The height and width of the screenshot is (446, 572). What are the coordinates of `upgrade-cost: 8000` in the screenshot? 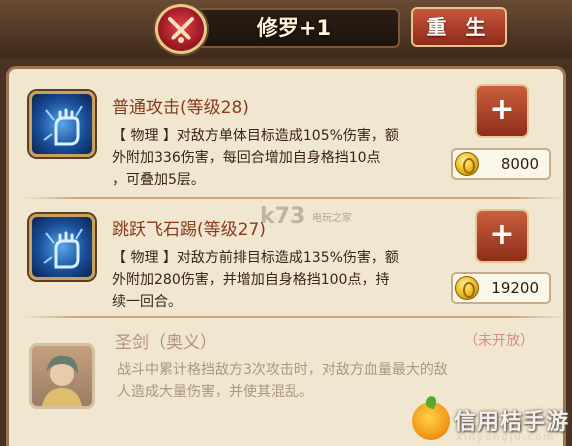 It's located at (501, 164).